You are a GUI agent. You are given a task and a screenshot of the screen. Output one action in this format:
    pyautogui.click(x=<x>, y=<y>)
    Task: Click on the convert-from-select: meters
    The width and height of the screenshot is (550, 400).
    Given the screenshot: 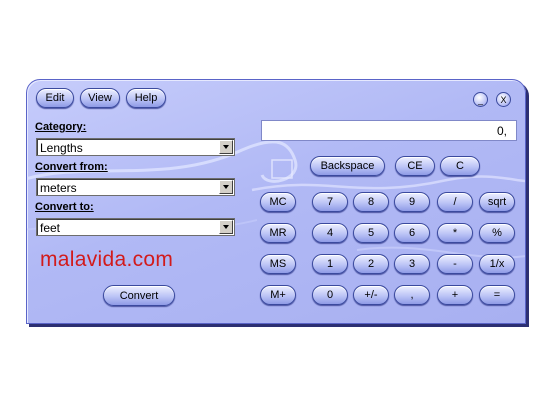 What is the action you would take?
    pyautogui.click(x=135, y=187)
    